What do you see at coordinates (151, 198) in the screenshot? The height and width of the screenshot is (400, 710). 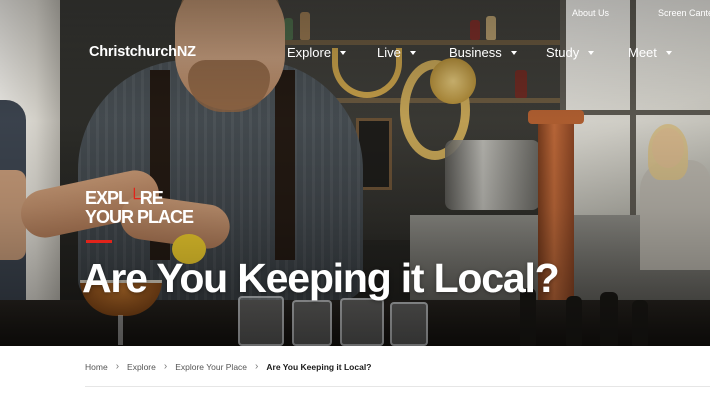 I see `brand-text: RE` at bounding box center [151, 198].